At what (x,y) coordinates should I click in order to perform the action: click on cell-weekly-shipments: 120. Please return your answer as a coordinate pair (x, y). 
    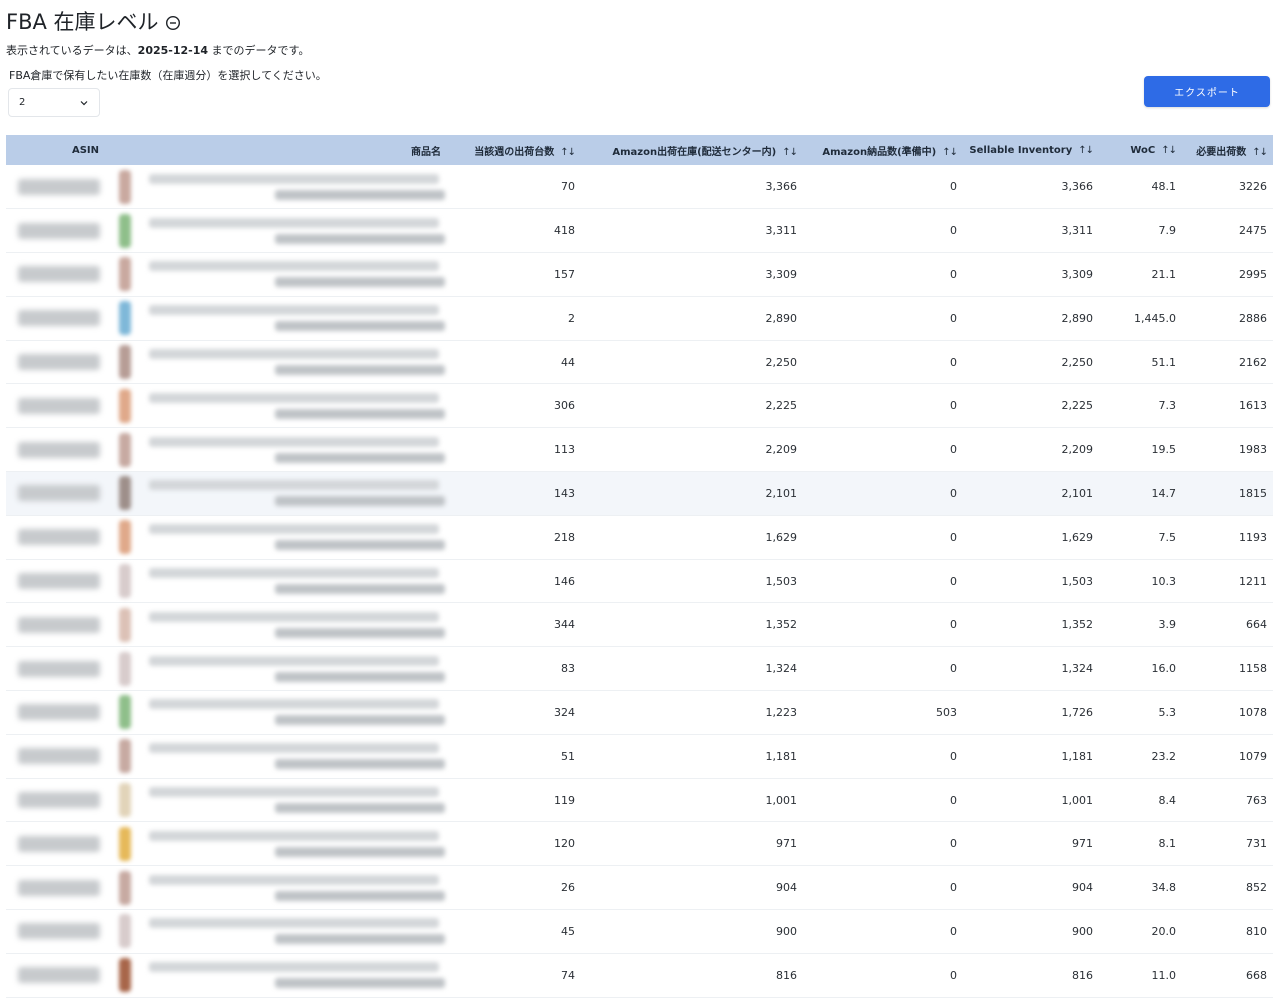
    Looking at the image, I should click on (564, 844).